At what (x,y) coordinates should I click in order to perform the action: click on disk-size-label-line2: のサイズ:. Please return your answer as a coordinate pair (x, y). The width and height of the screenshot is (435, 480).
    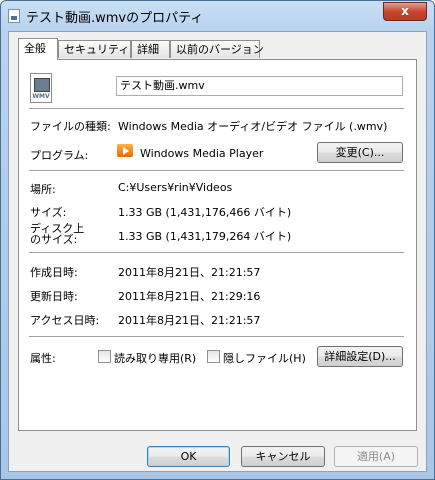
    Looking at the image, I should click on (54, 239).